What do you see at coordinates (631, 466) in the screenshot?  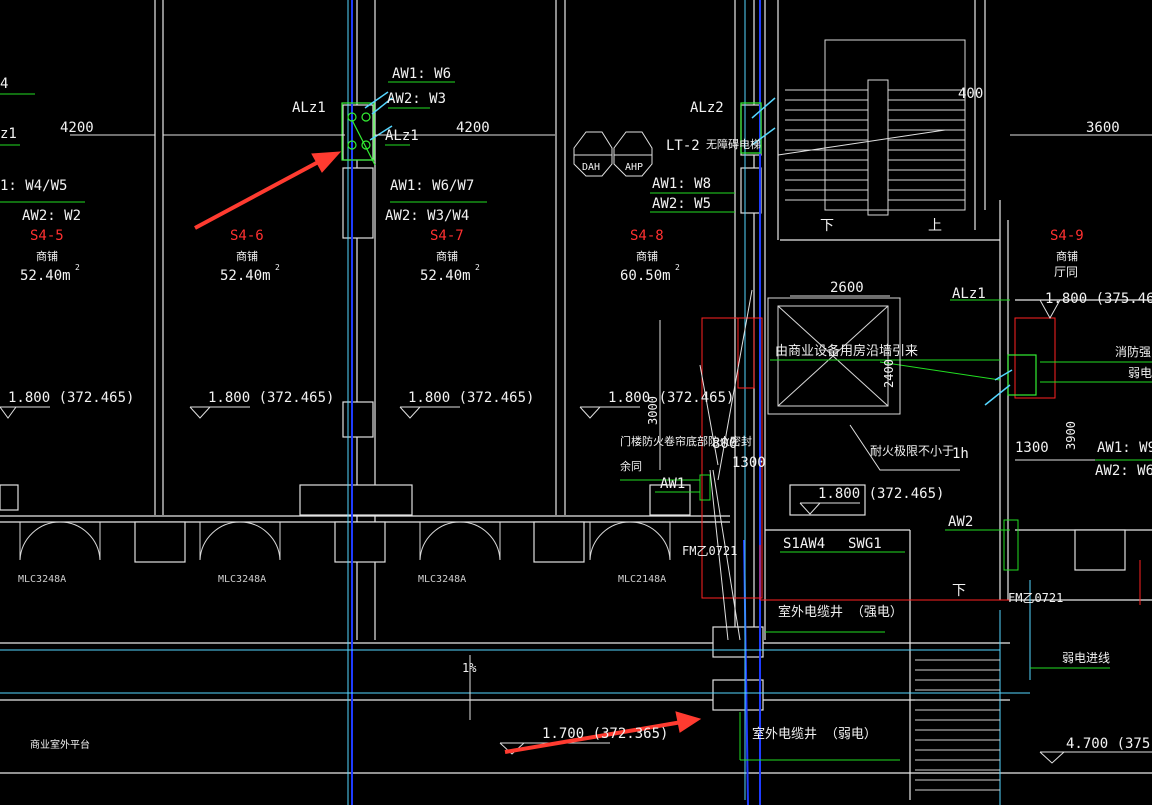 I see `label-fireproof-door-b: 余同` at bounding box center [631, 466].